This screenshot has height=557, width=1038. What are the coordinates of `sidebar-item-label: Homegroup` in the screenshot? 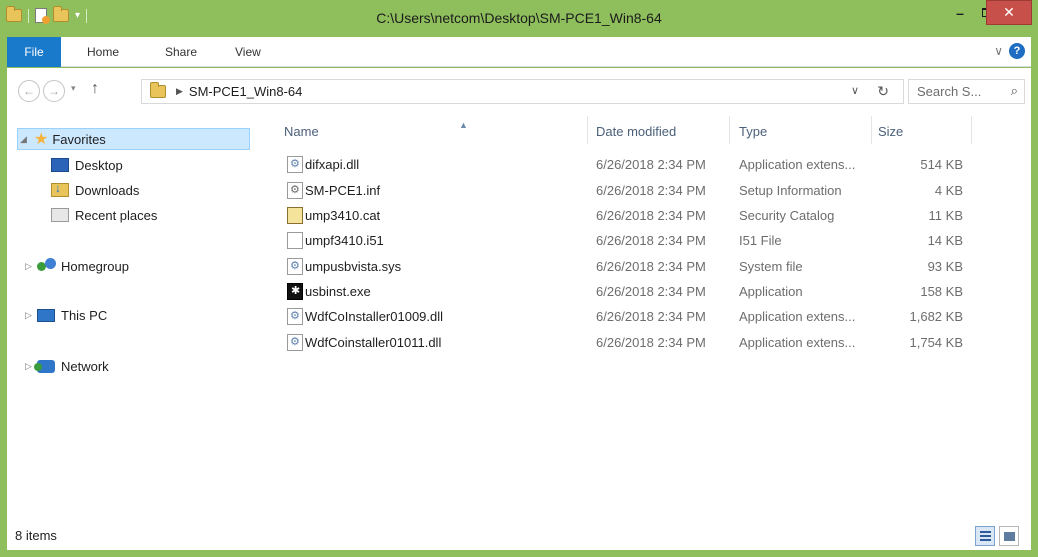 It's located at (95, 266).